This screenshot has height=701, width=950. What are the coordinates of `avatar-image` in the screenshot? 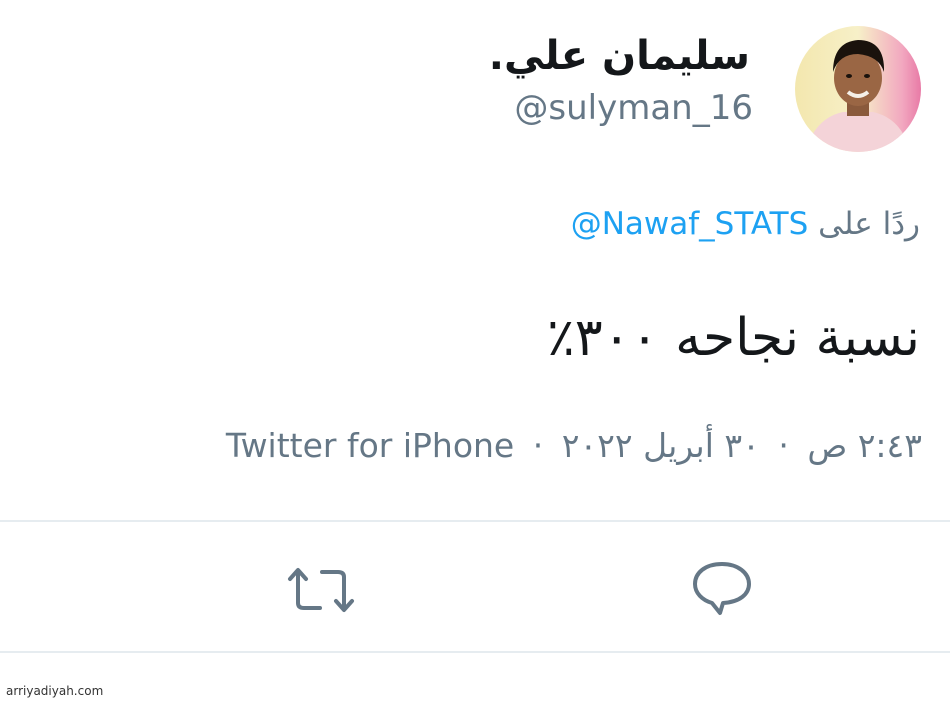 It's located at (858, 96).